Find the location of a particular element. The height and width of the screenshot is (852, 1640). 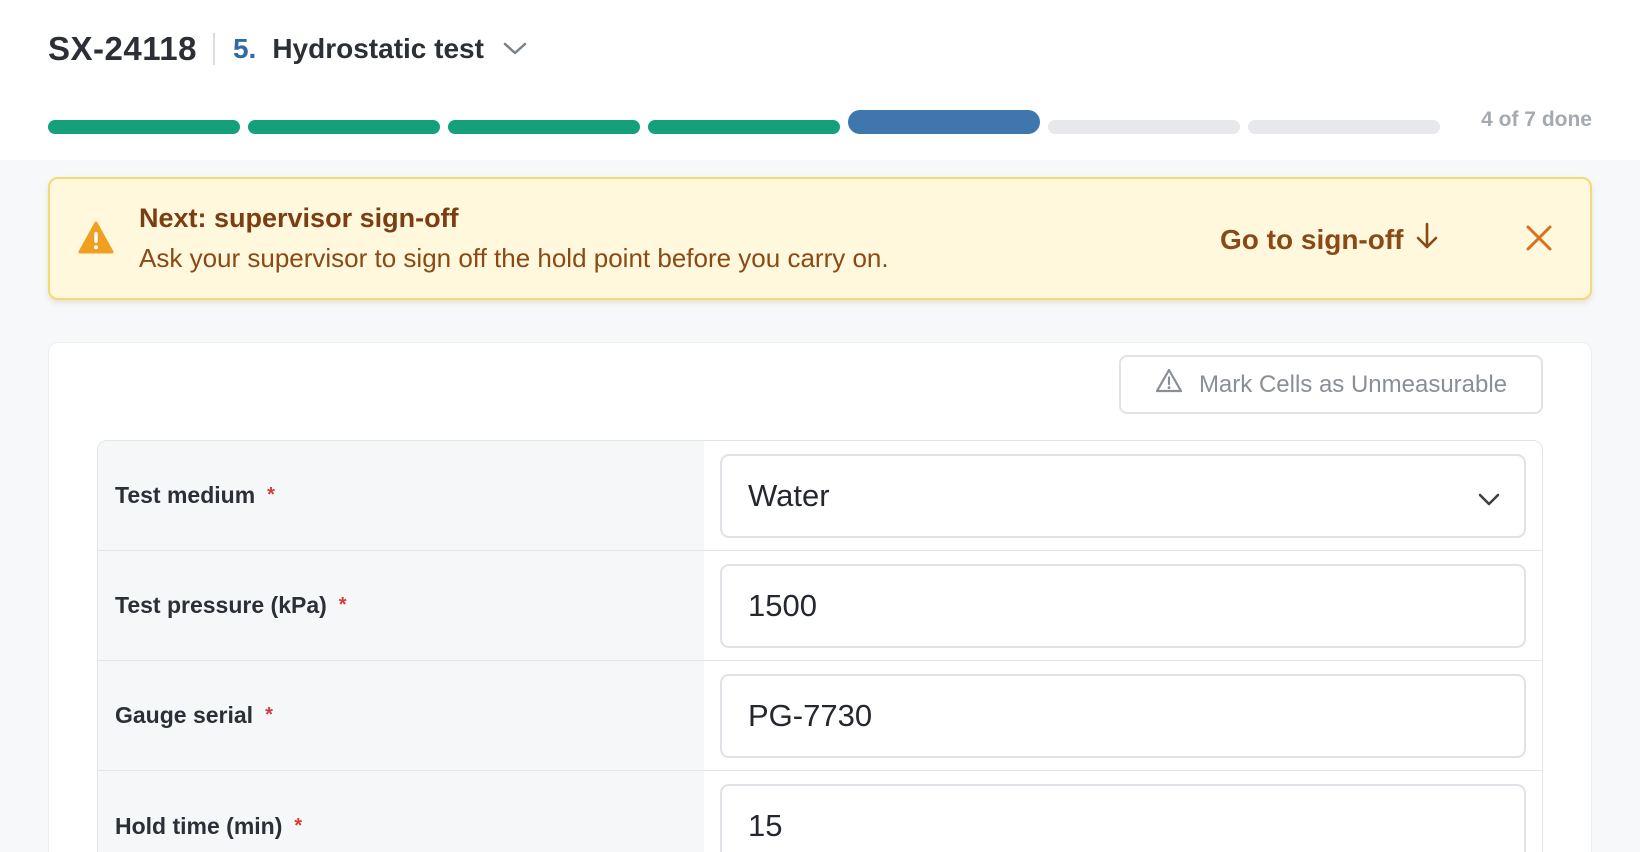

field-label-text: Hold time (min) is located at coordinates (199, 825).